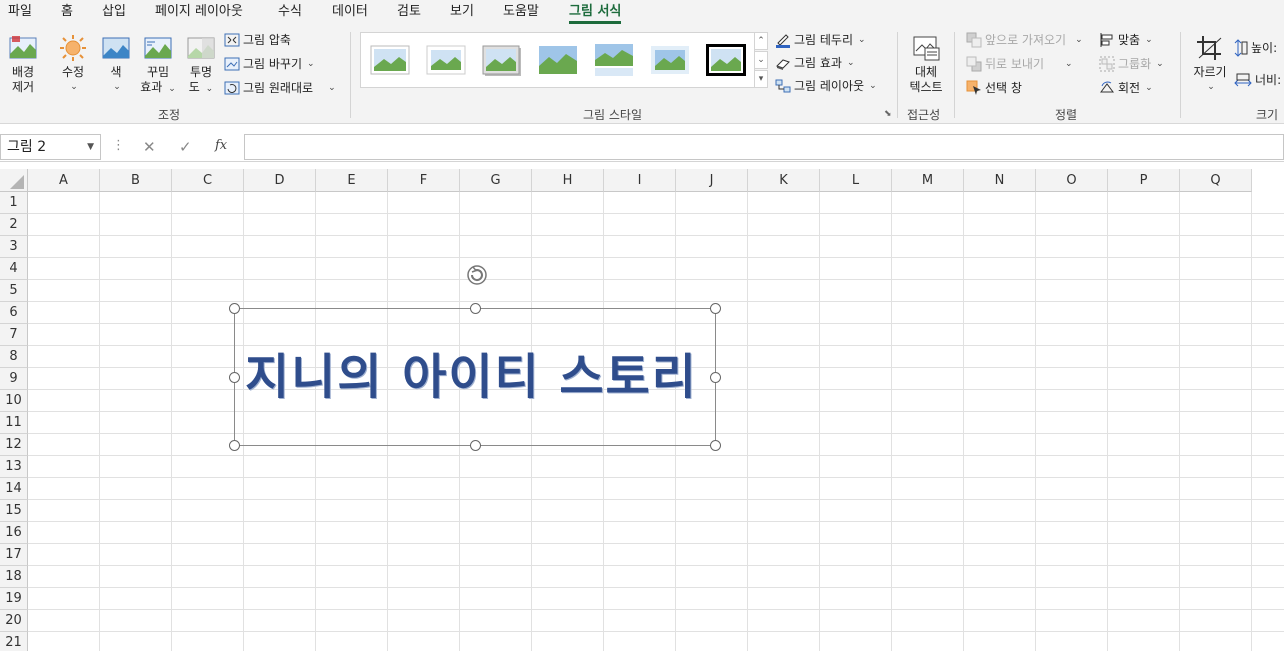 This screenshot has width=1284, height=651. What do you see at coordinates (14, 533) in the screenshot?
I see `row-header: 16` at bounding box center [14, 533].